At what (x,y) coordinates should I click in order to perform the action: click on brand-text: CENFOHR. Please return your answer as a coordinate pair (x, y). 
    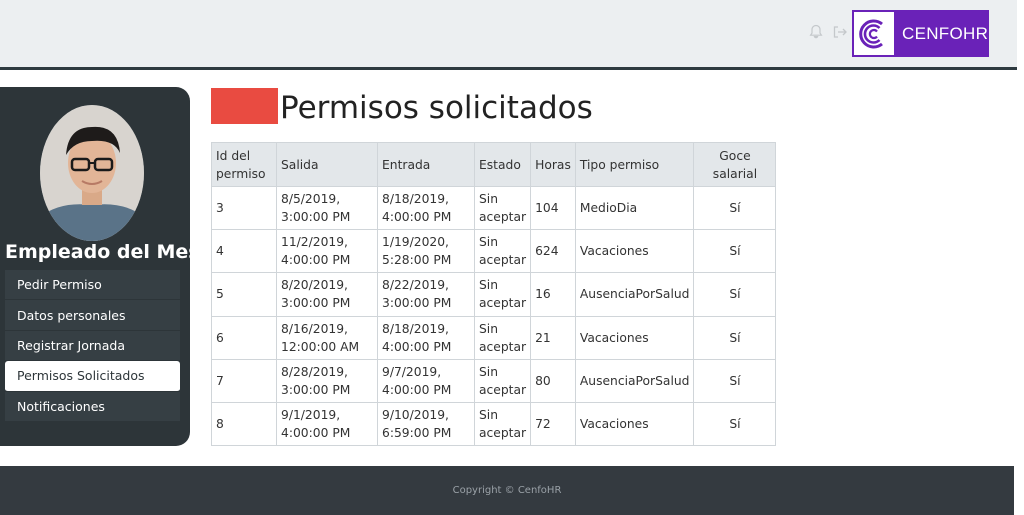
    Looking at the image, I should click on (945, 33).